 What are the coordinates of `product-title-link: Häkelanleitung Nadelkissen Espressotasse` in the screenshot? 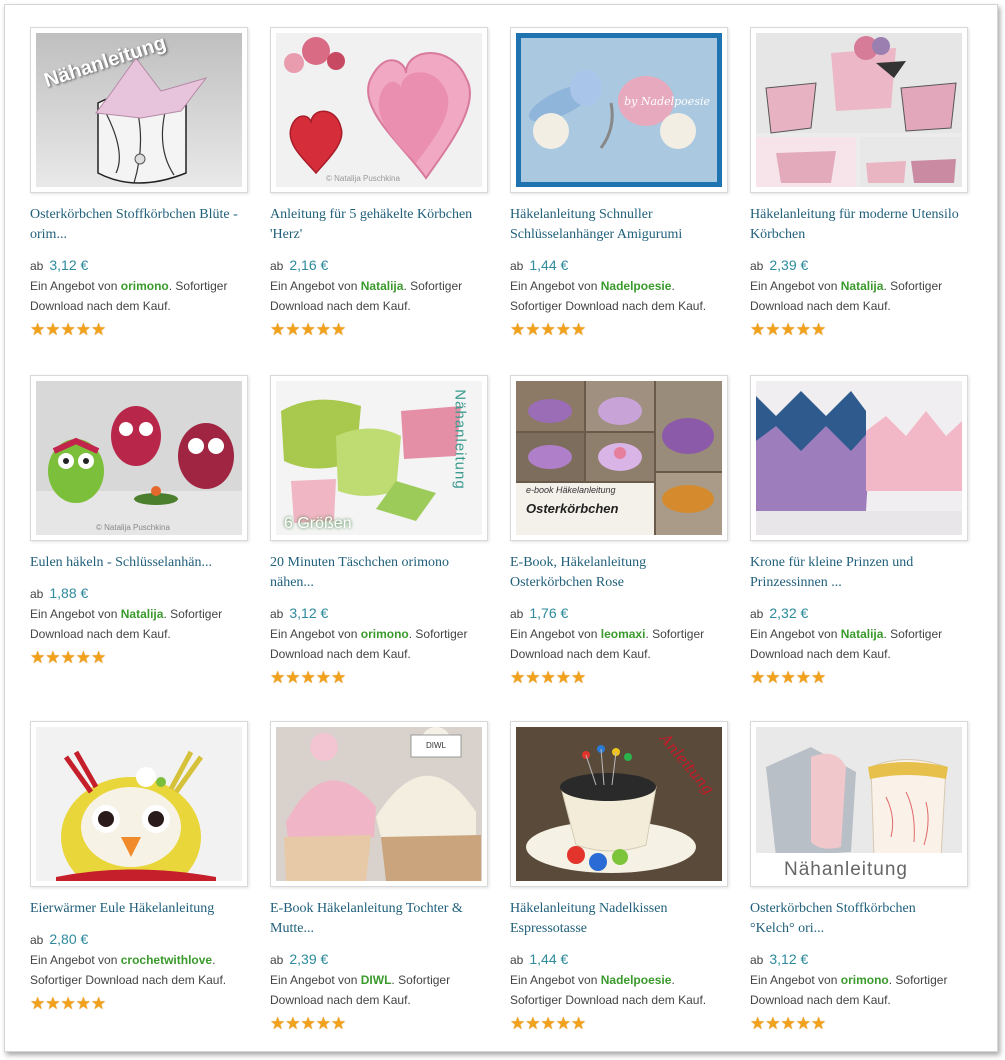 It's located at (616, 919).